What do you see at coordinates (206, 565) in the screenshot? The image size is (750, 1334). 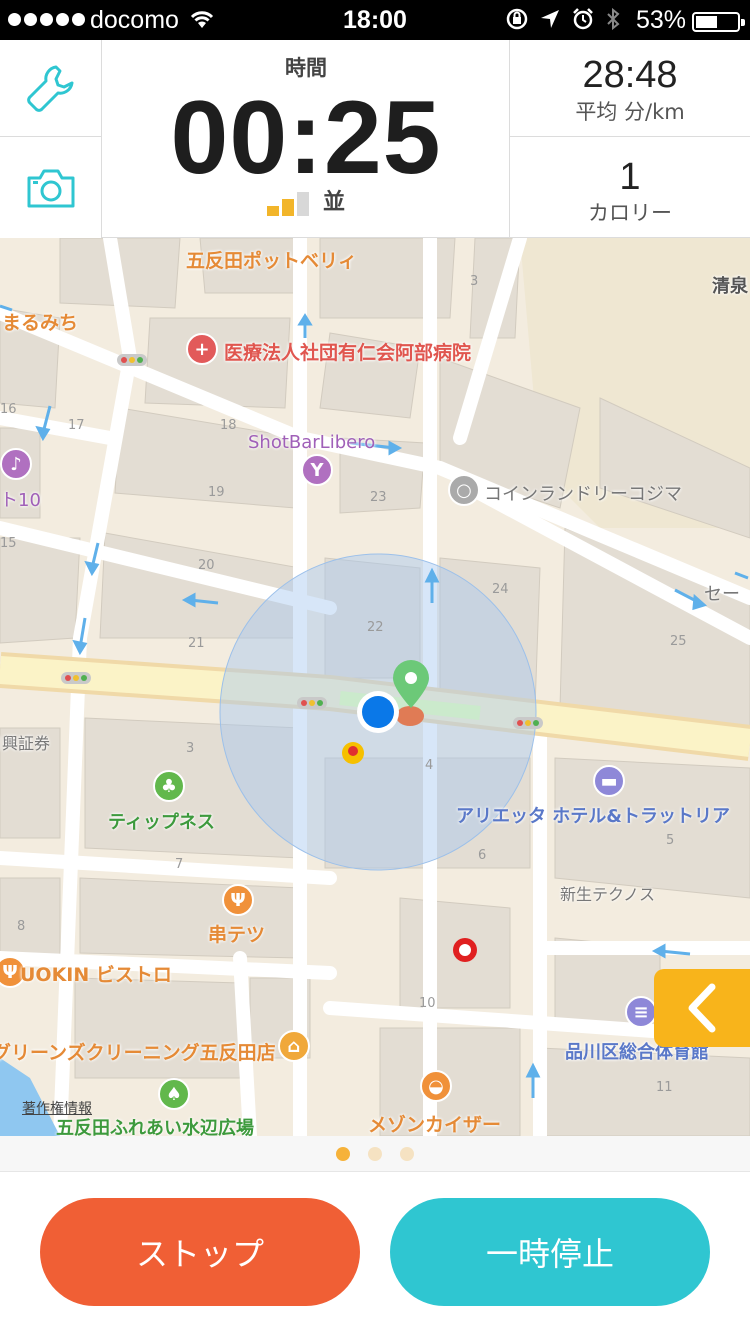 I see `block-number: 20` at bounding box center [206, 565].